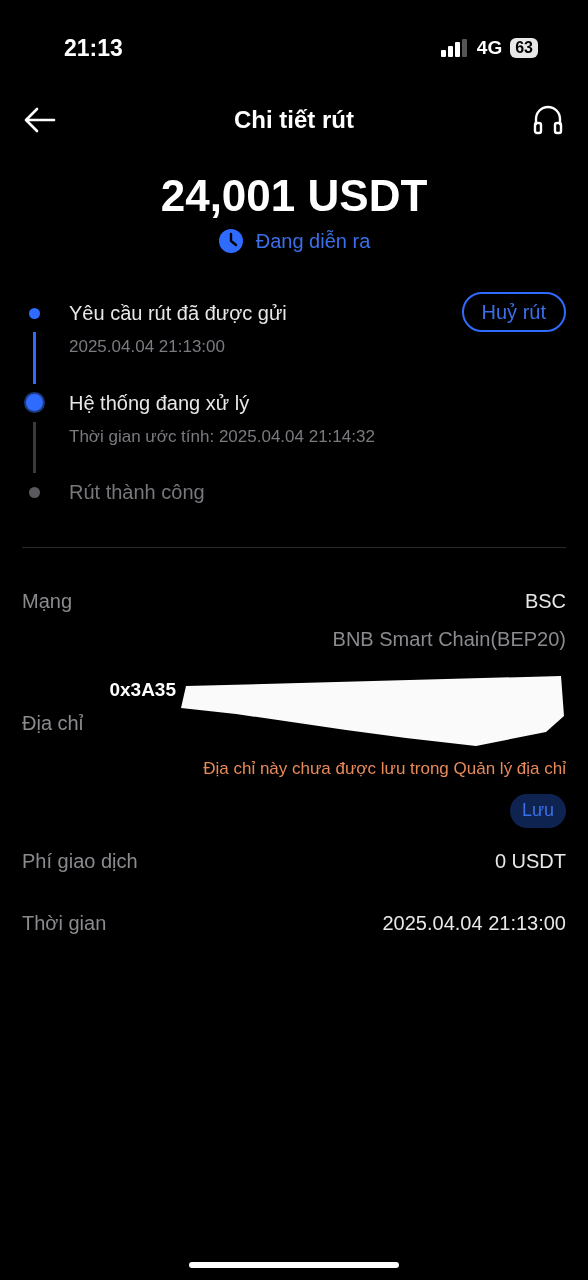  What do you see at coordinates (230, 241) in the screenshot?
I see `clock-icon` at bounding box center [230, 241].